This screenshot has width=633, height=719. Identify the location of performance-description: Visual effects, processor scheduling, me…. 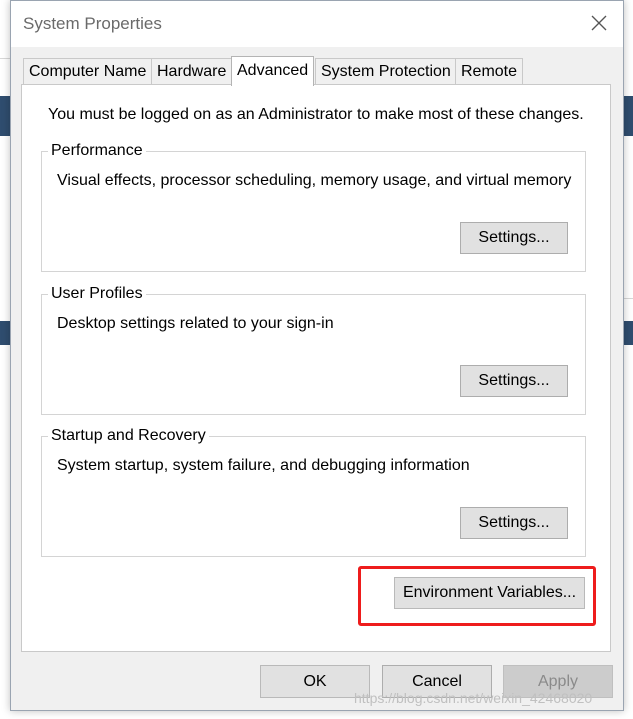
(314, 180).